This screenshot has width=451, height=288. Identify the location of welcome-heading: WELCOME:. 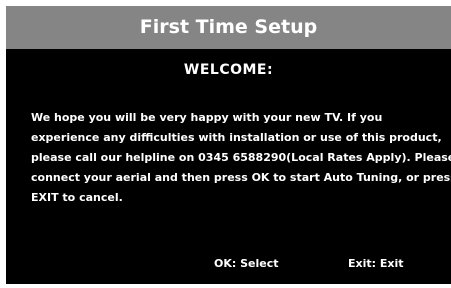
(228, 70).